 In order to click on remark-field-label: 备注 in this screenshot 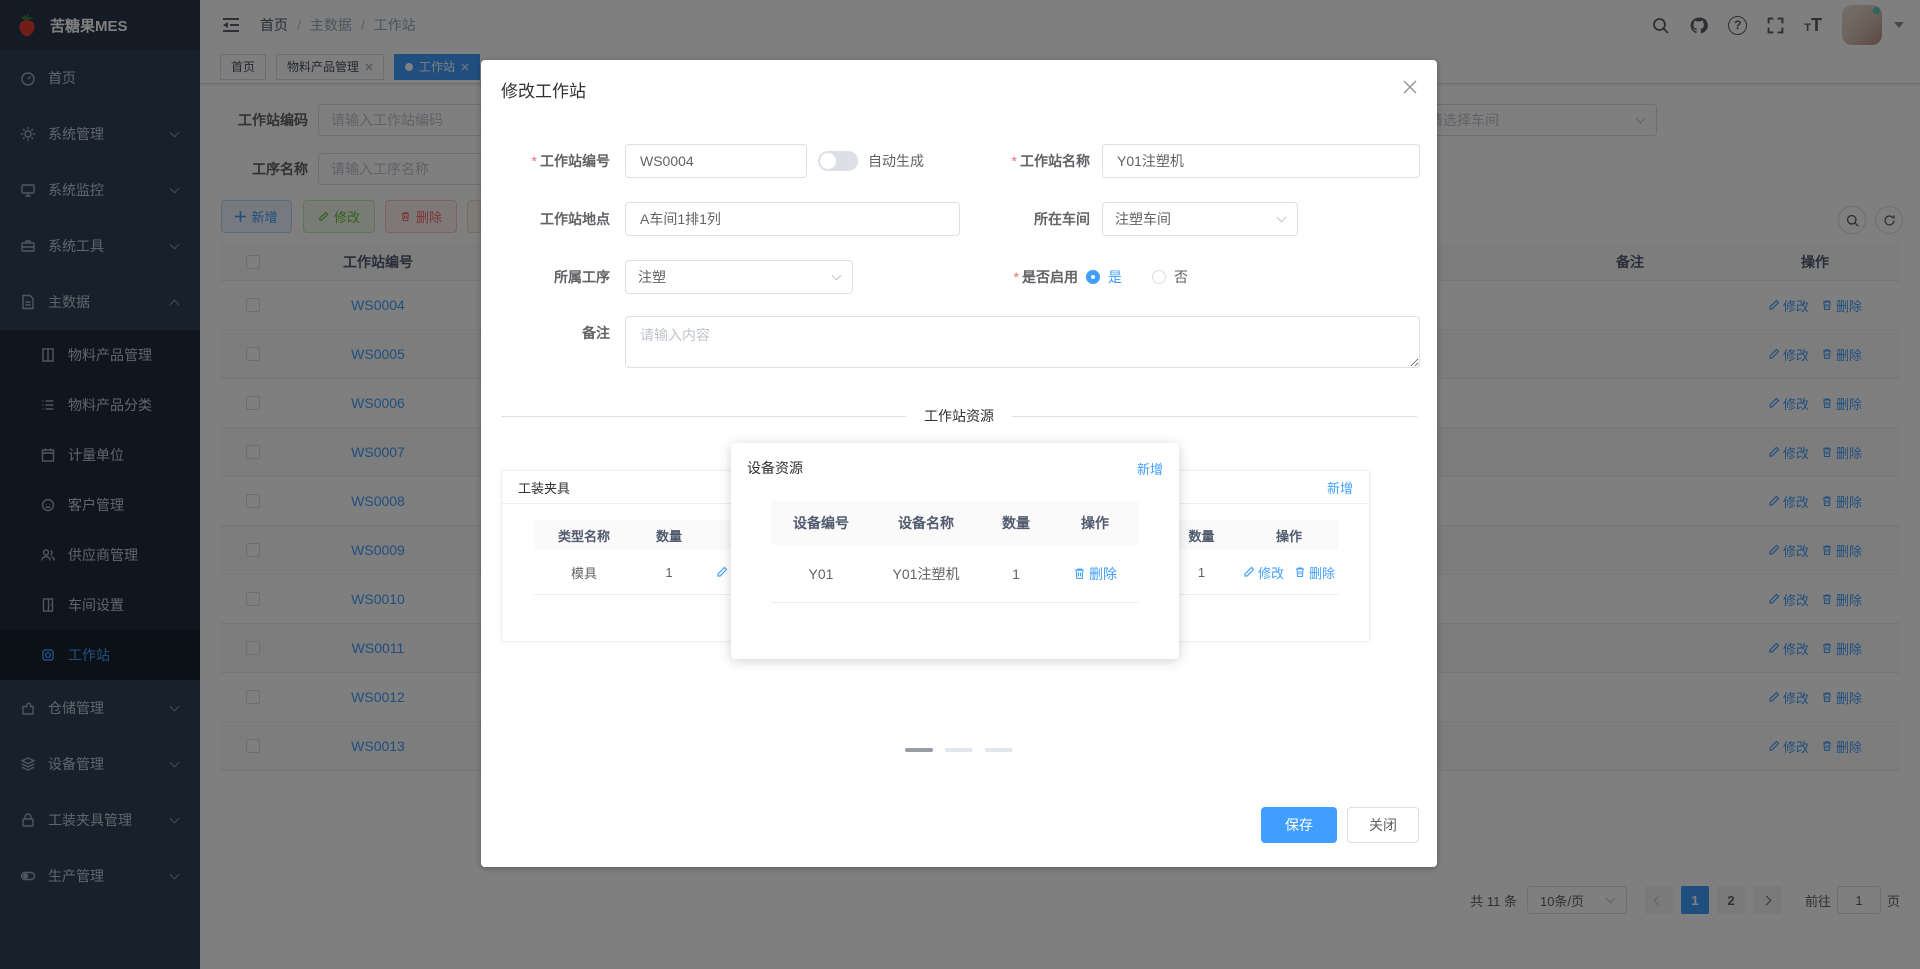, I will do `click(596, 333)`.